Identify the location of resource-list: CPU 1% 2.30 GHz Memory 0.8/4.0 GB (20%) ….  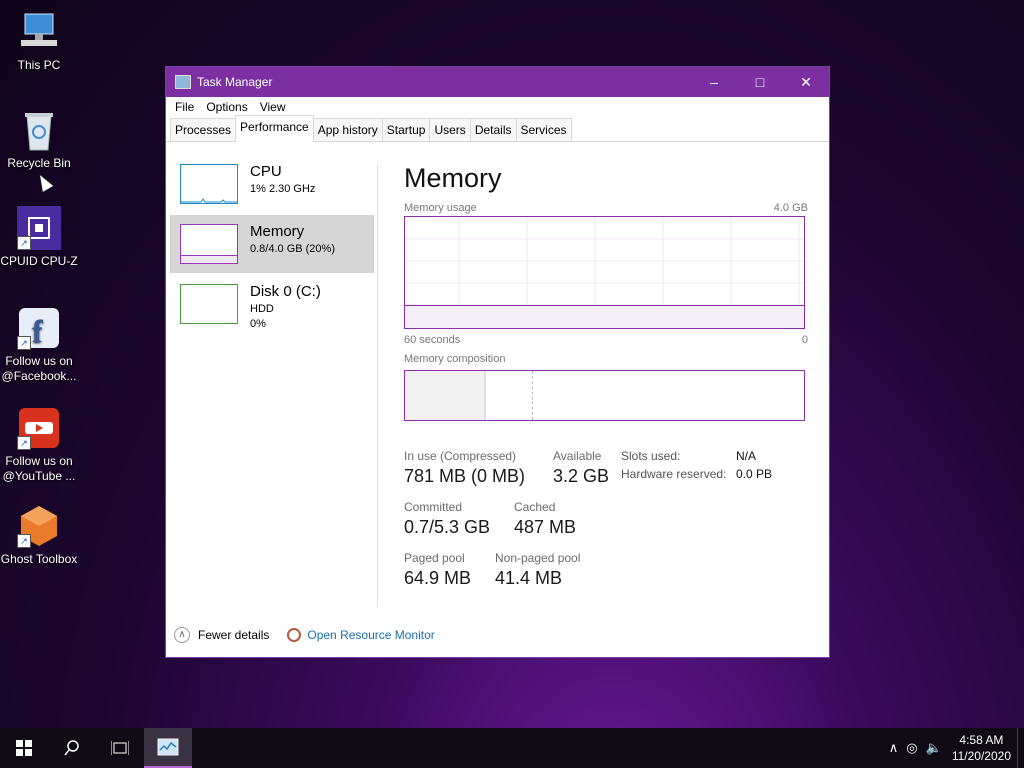
(272, 245).